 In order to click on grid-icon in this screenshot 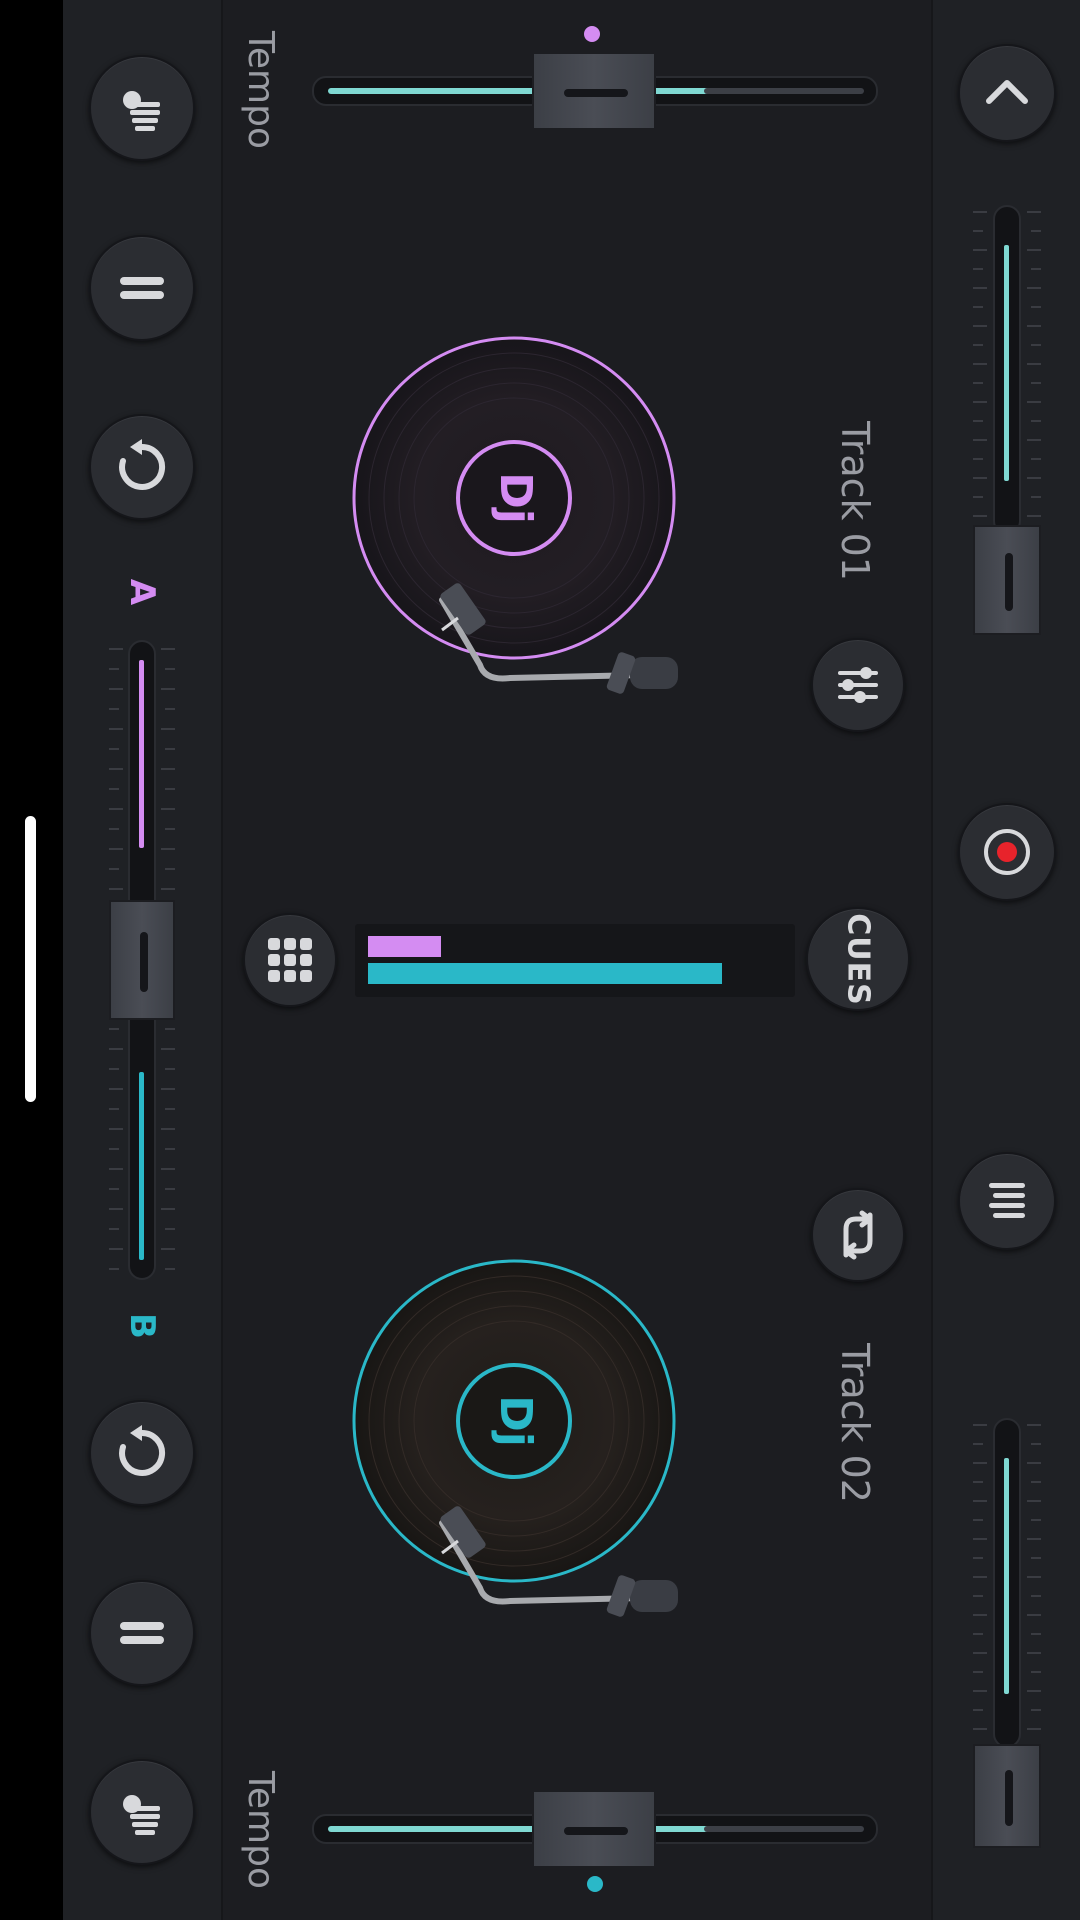, I will do `click(290, 960)`.